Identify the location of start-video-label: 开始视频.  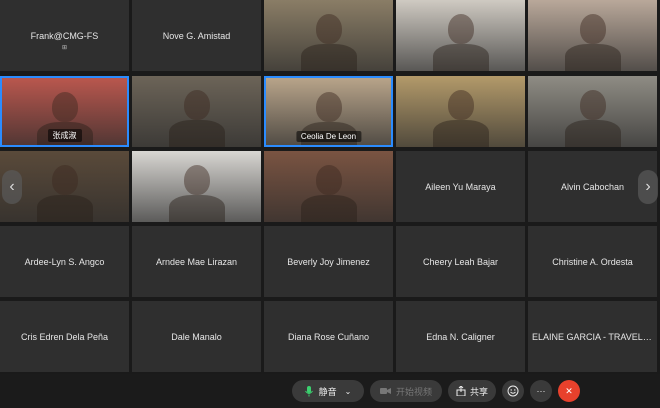
(413, 391).